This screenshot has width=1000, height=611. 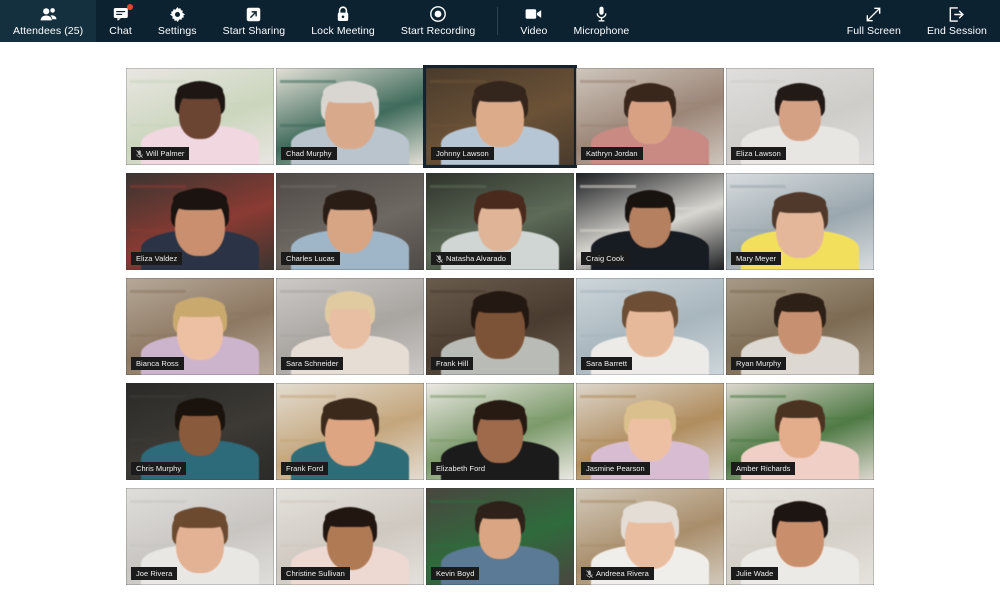 I want to click on lock-meeting-label: Lock Meeting, so click(x=343, y=30).